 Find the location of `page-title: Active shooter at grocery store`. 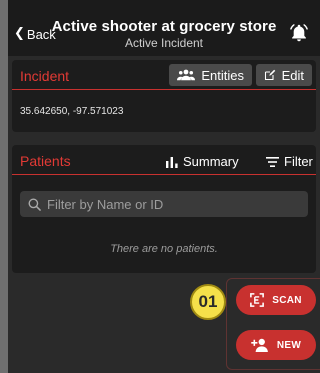

page-title: Active shooter at grocery store is located at coordinates (164, 26).